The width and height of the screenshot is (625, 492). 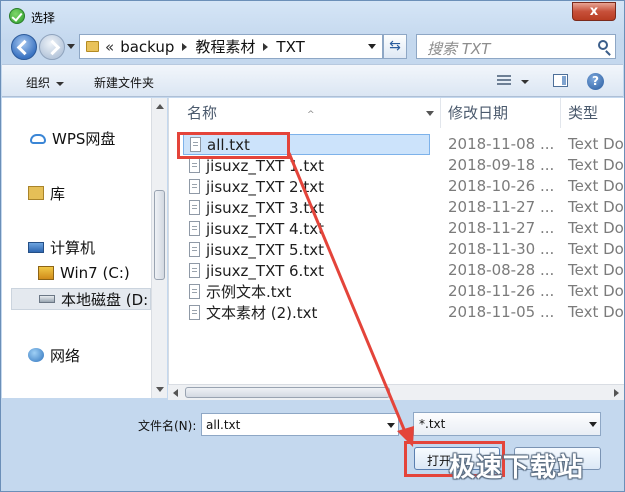 What do you see at coordinates (391, 425) in the screenshot?
I see `filename-dropdown-icon` at bounding box center [391, 425].